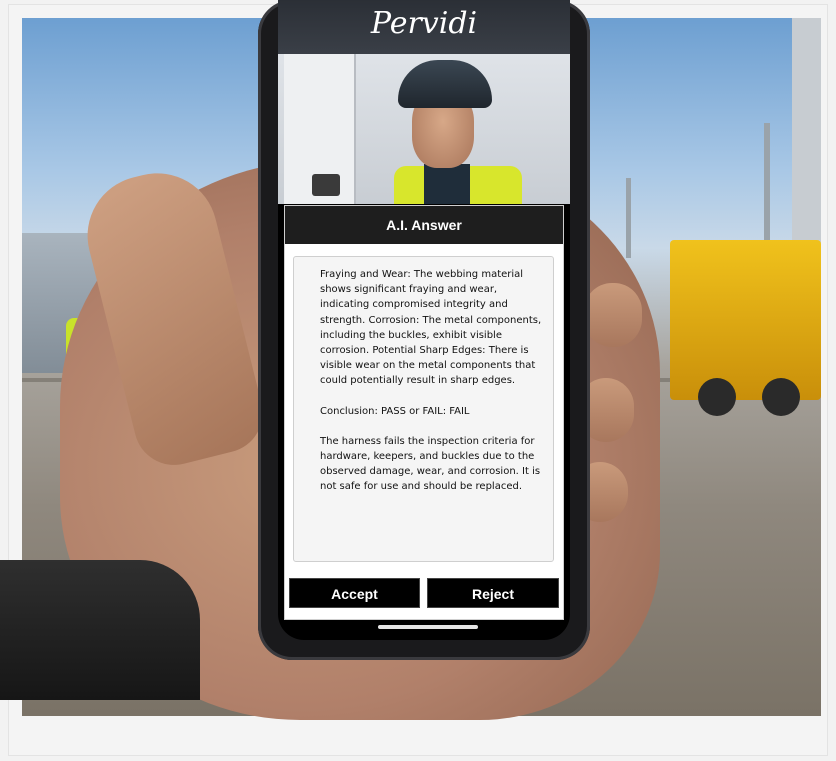  I want to click on brand-logo: Pervidi, so click(424, 23).